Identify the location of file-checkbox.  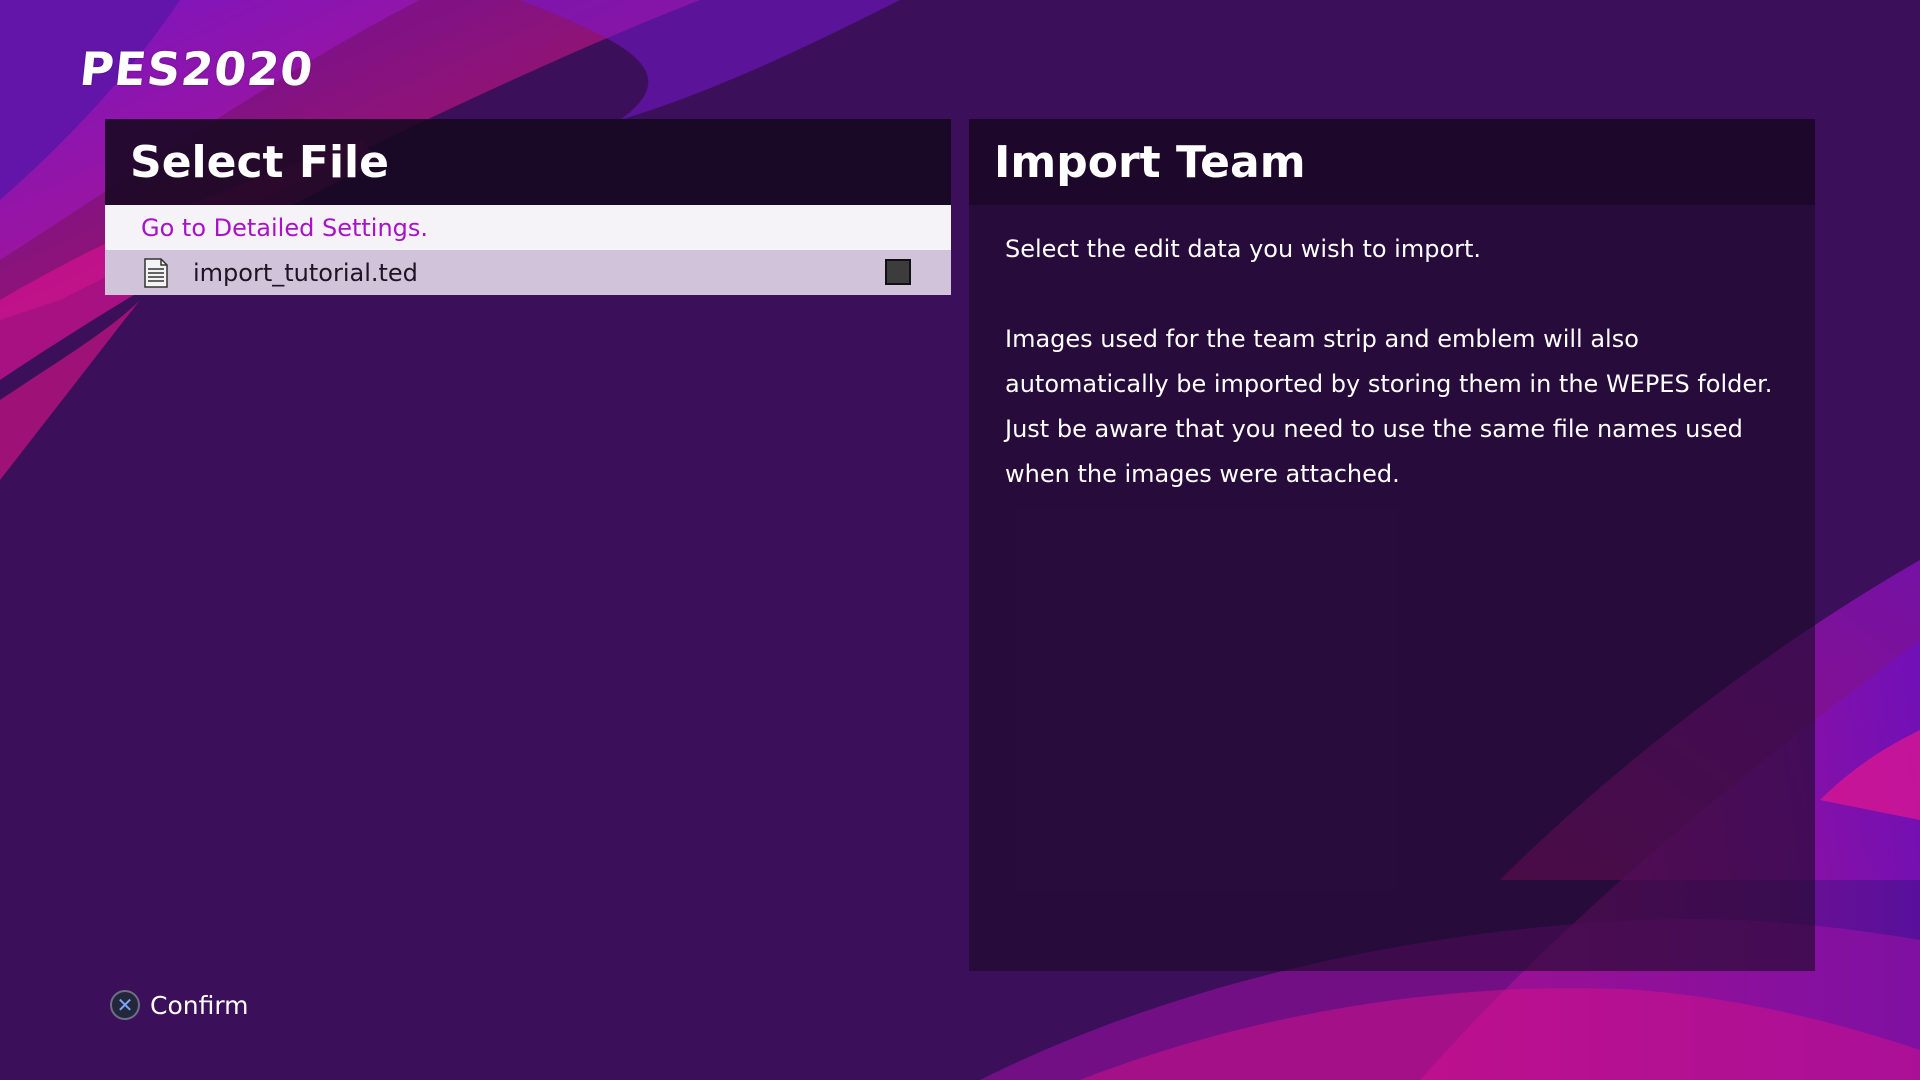
(898, 272).